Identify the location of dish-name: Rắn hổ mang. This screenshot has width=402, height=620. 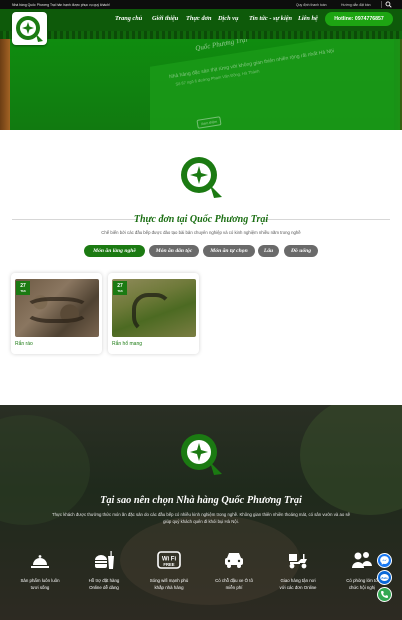
(127, 344).